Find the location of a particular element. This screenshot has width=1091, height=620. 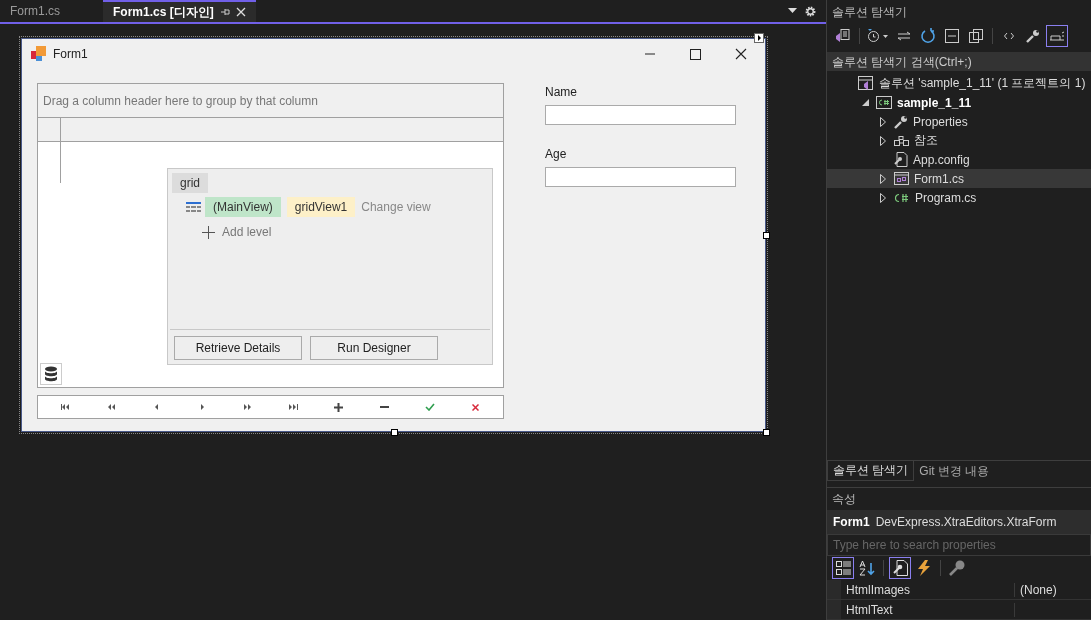

code-icon is located at coordinates (1009, 36).